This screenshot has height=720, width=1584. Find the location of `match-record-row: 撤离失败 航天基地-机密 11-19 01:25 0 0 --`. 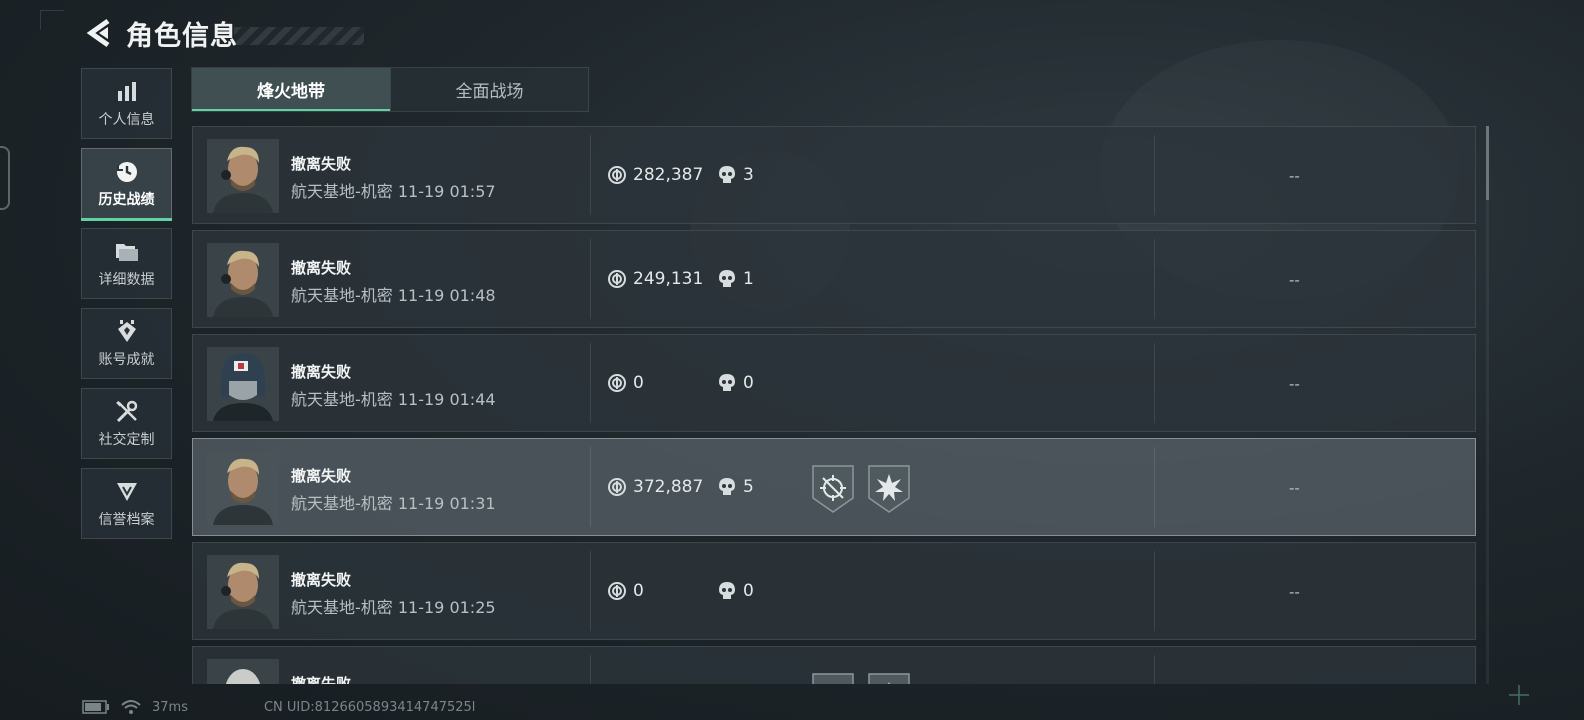

match-record-row: 撤离失败 航天基地-机密 11-19 01:25 0 0 -- is located at coordinates (834, 591).